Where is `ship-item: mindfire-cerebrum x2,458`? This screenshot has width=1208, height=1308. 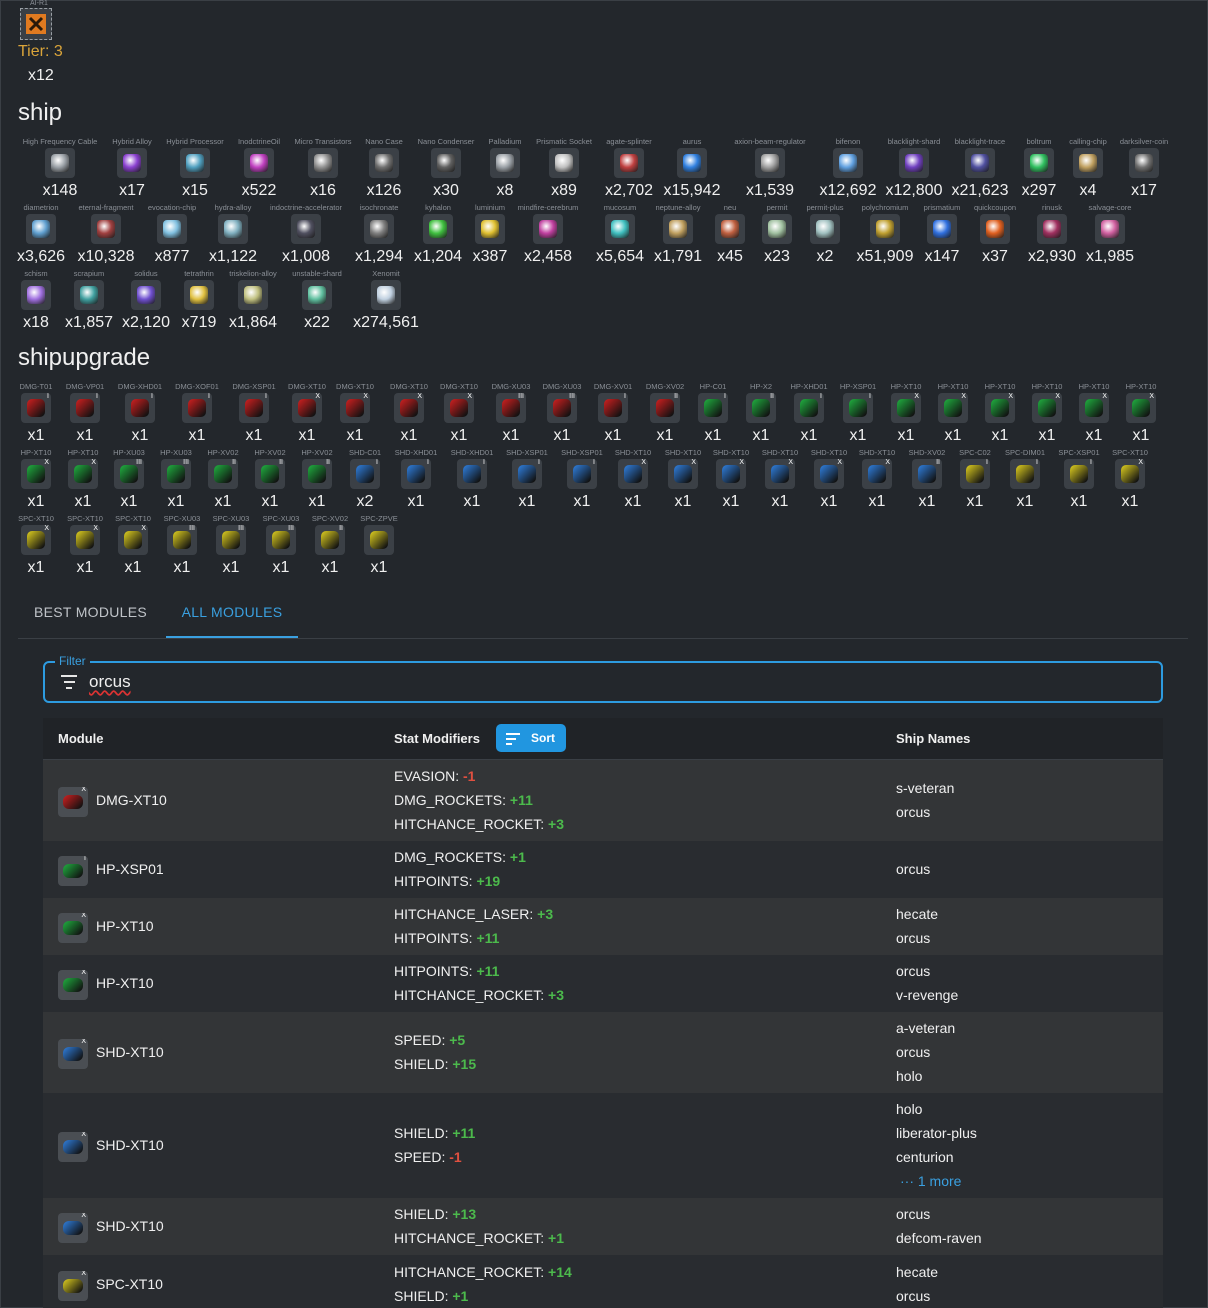 ship-item: mindfire-cerebrum x2,458 is located at coordinates (548, 234).